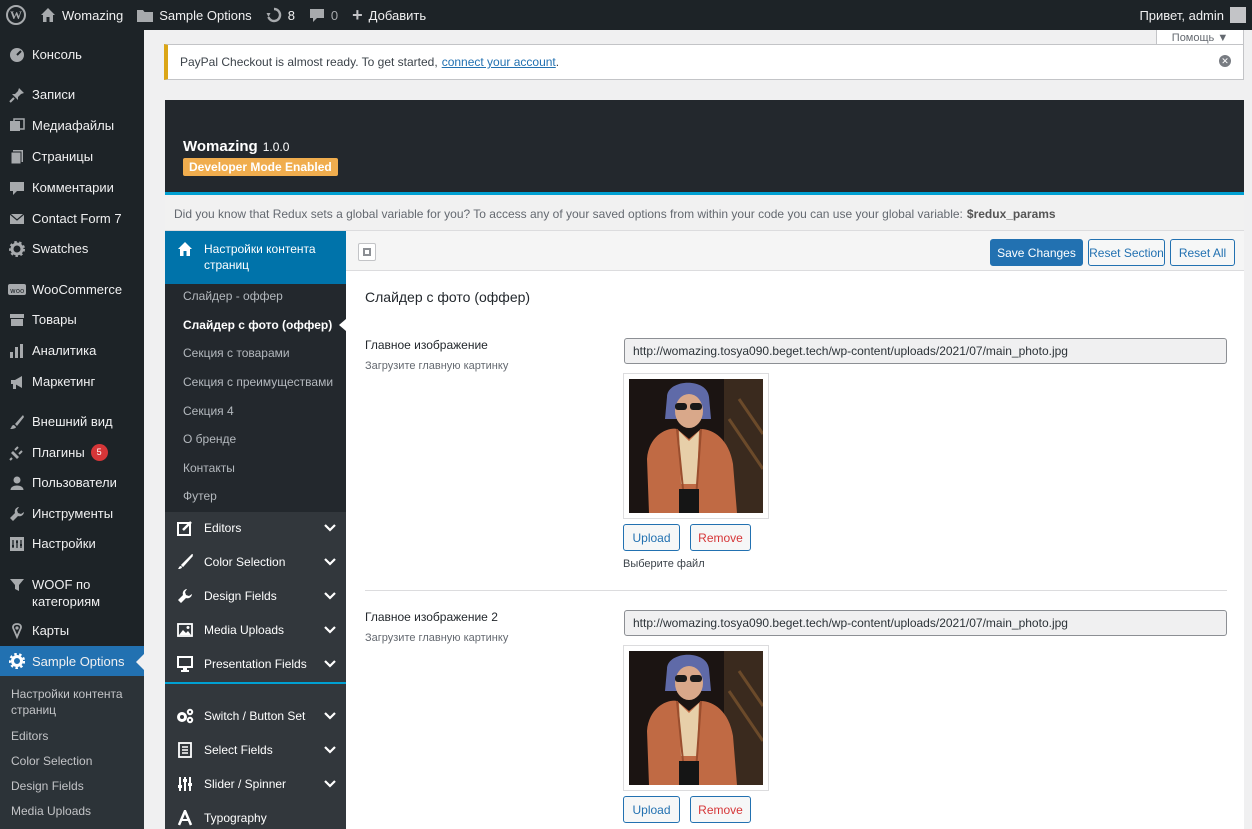  What do you see at coordinates (1225, 61) in the screenshot?
I see `dismiss-icon: ✕` at bounding box center [1225, 61].